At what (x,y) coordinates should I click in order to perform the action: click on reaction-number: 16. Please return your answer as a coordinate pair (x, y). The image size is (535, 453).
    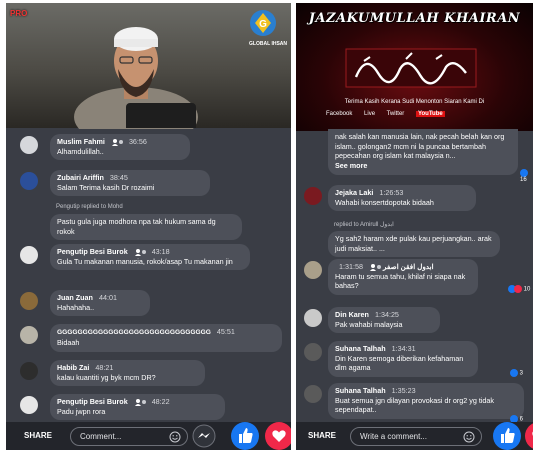
    Looking at the image, I should click on (523, 180).